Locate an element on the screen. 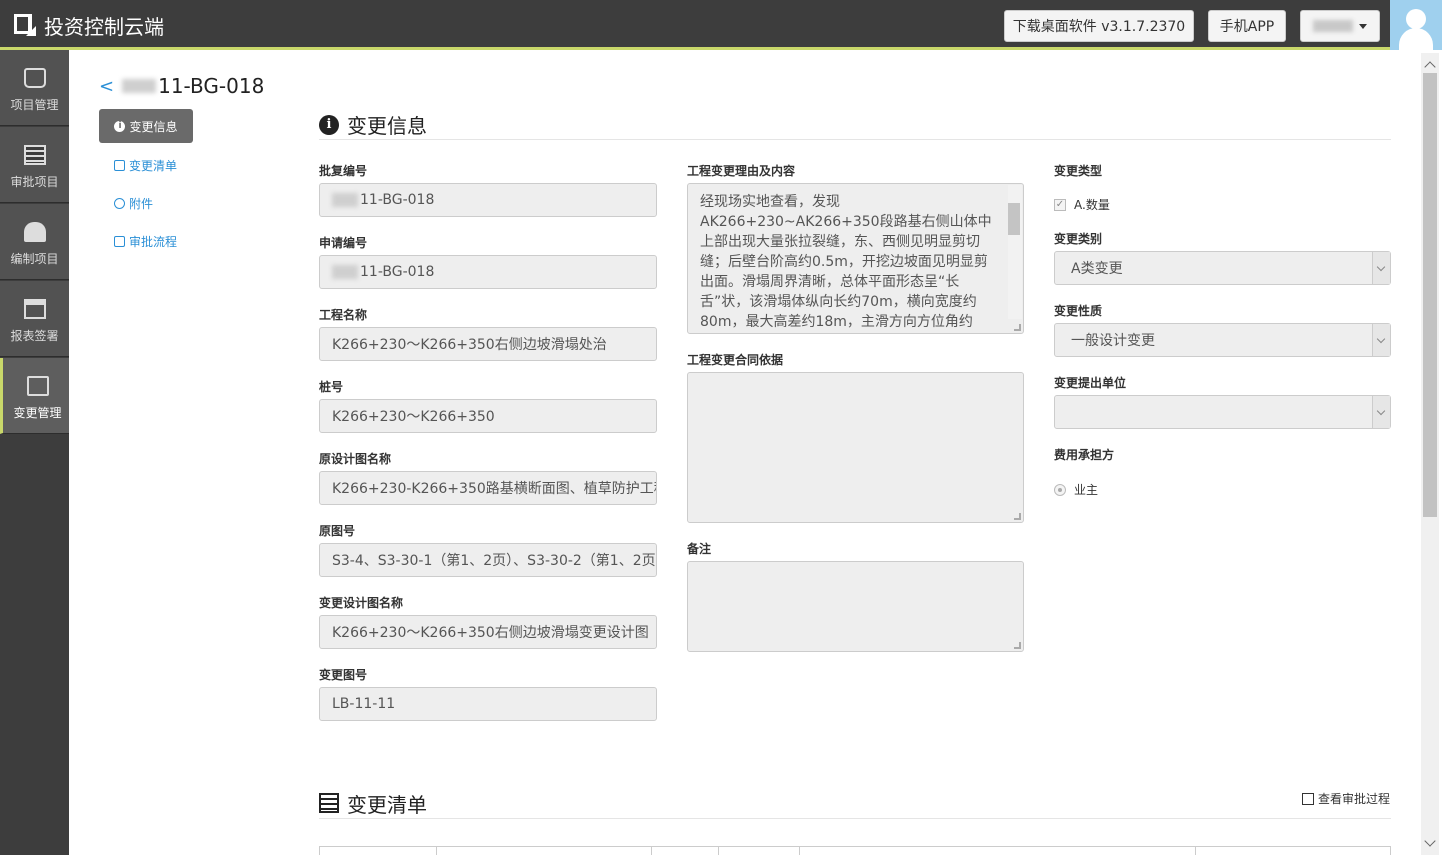  checklist-icon is located at coordinates (35, 155).